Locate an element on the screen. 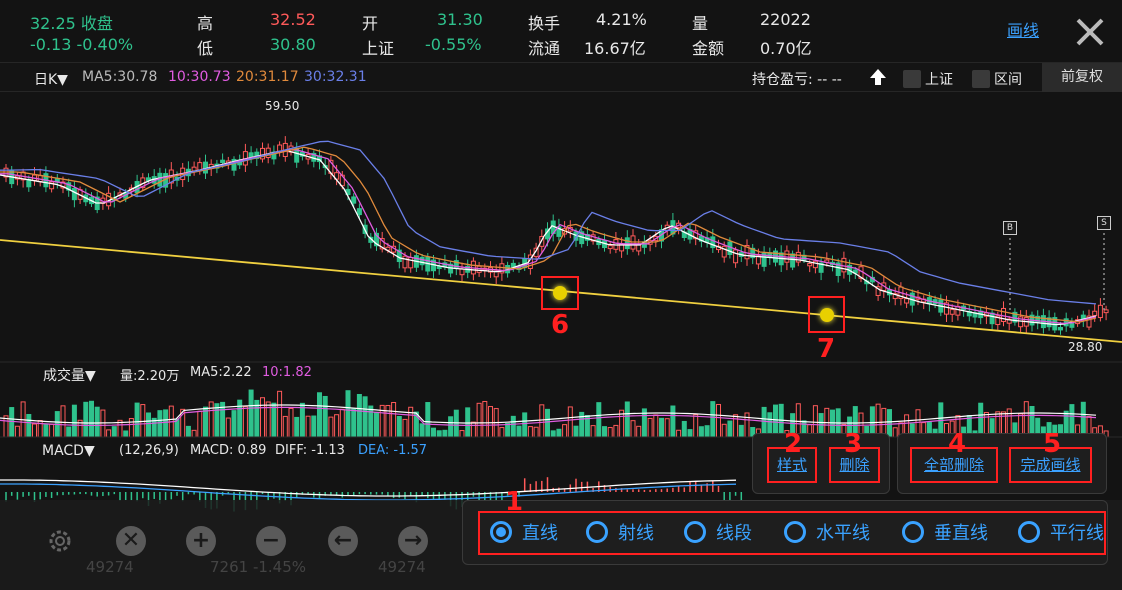 This screenshot has width=1122, height=590. faded-value: 49274 is located at coordinates (110, 567).